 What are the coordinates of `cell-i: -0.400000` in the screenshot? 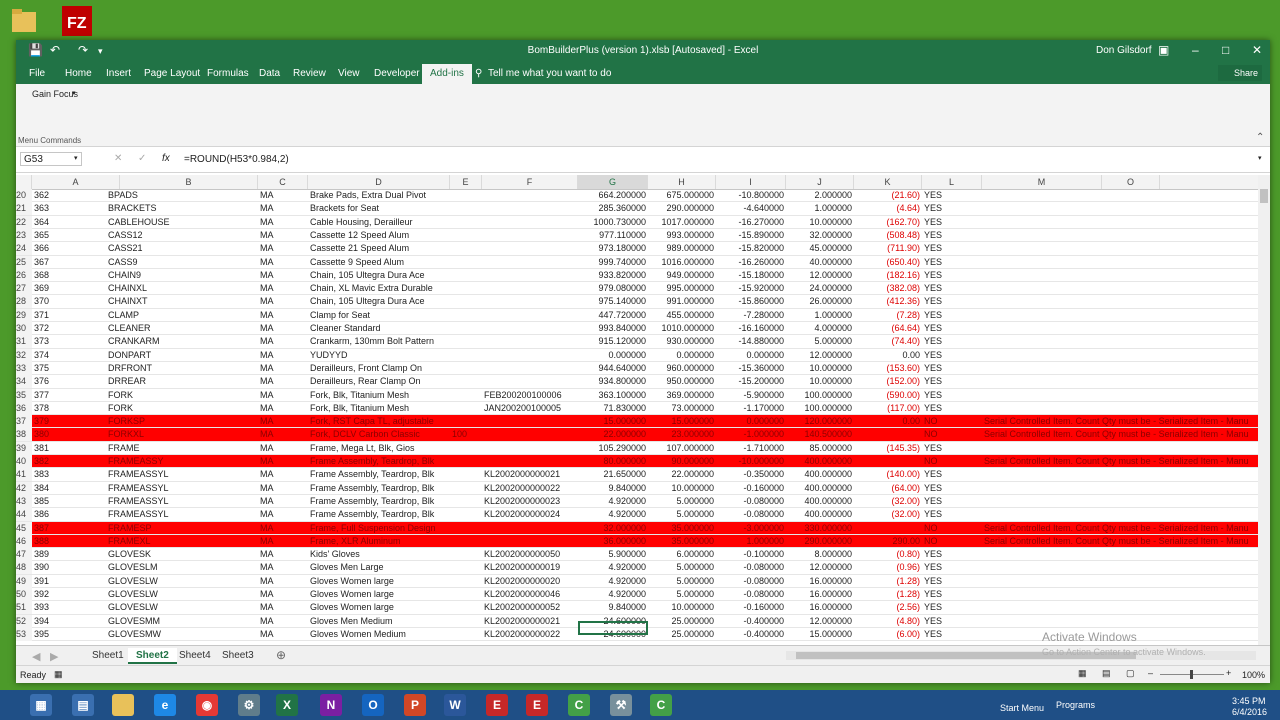 It's located at (750, 621).